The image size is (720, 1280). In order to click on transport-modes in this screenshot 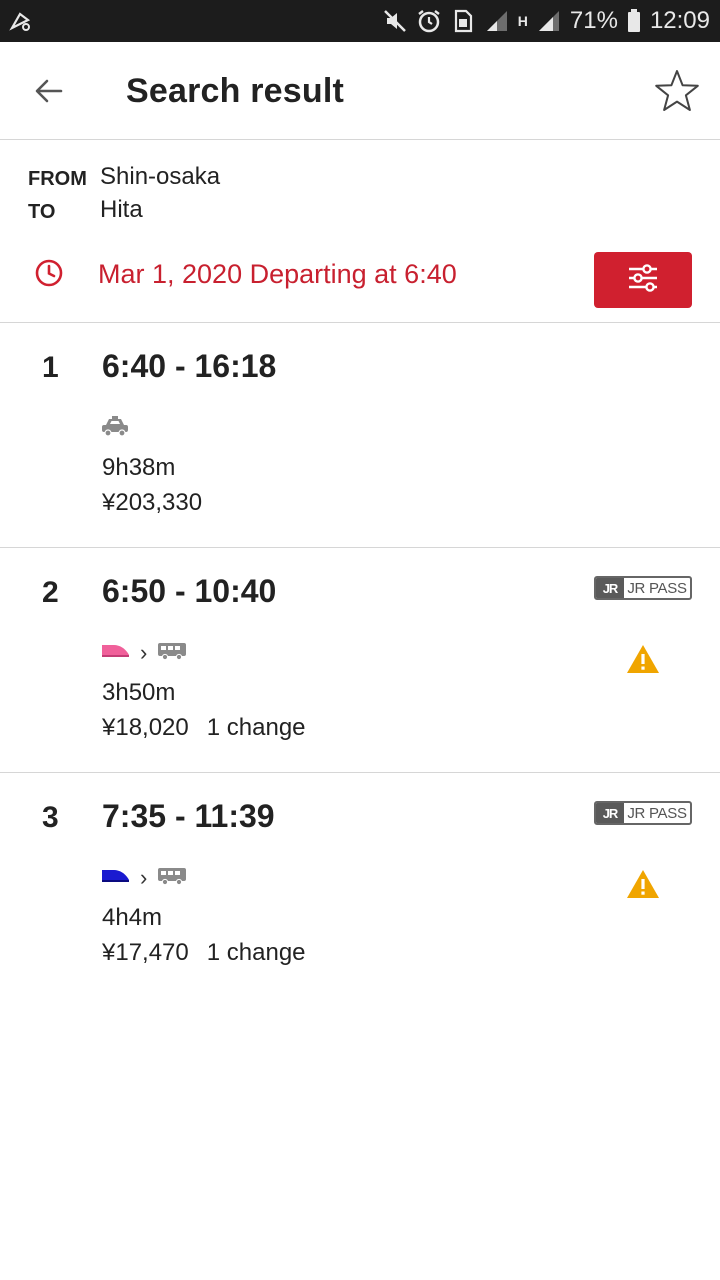, I will do `click(115, 428)`.